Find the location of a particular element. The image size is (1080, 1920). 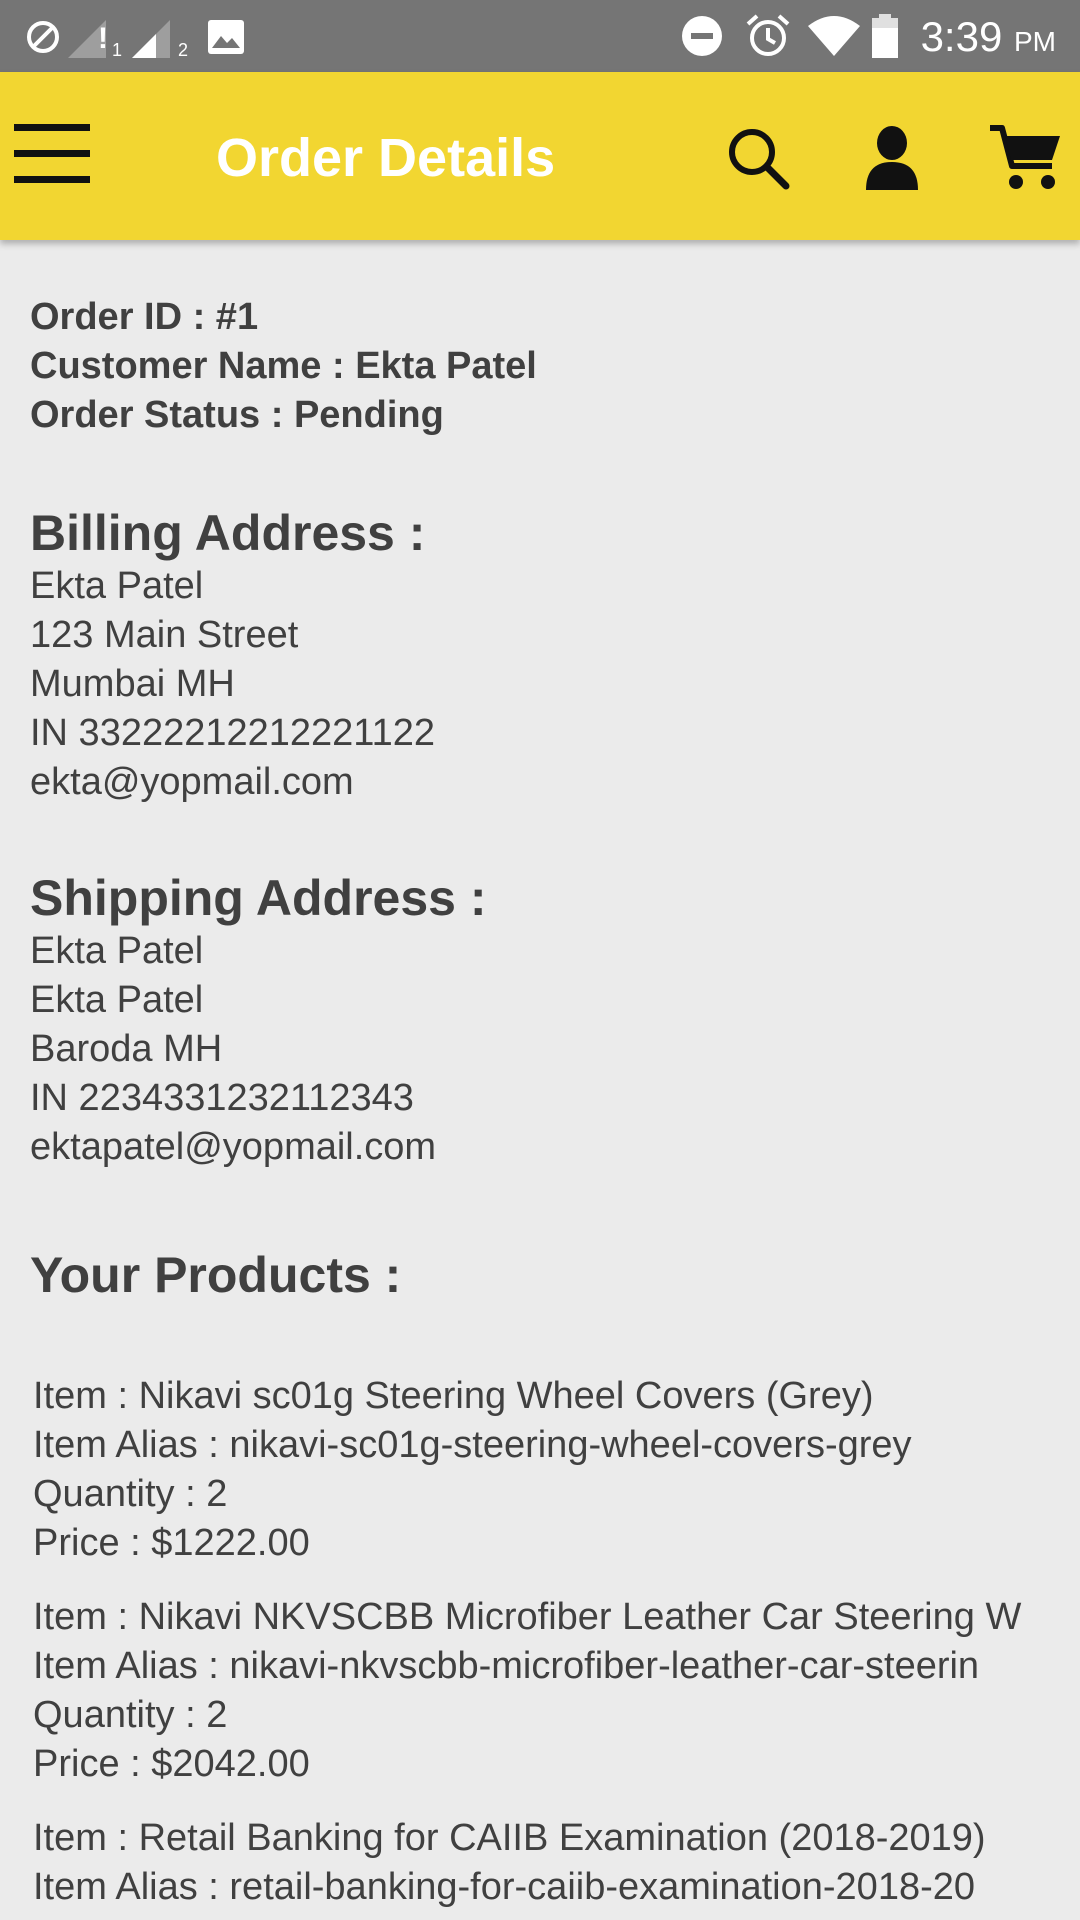

customer-name: Customer Name : Ekta Patel is located at coordinates (283, 366).